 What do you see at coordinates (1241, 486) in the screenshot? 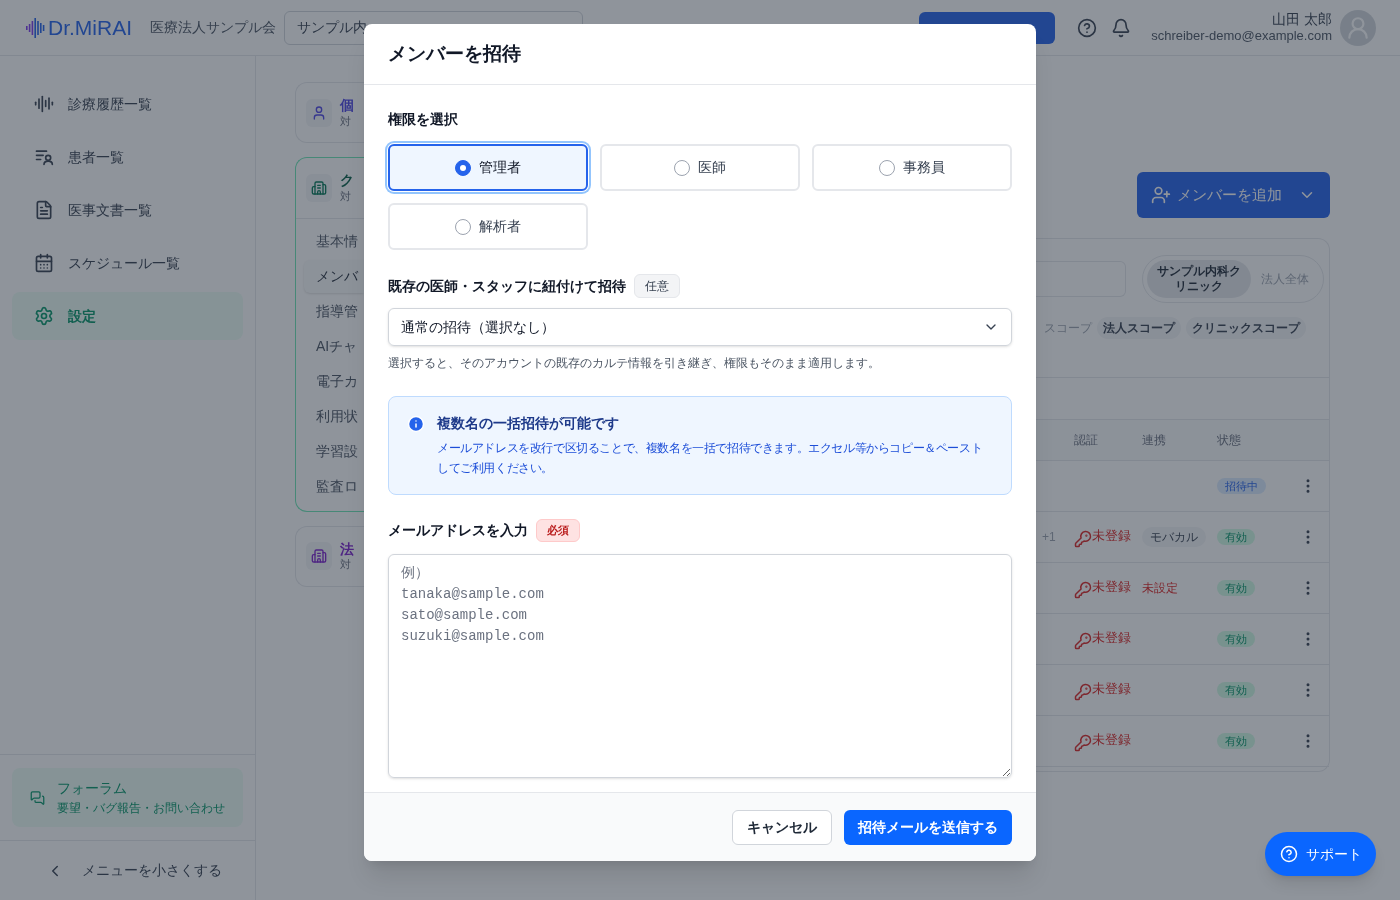
I see `status-badge: 招待中` at bounding box center [1241, 486].